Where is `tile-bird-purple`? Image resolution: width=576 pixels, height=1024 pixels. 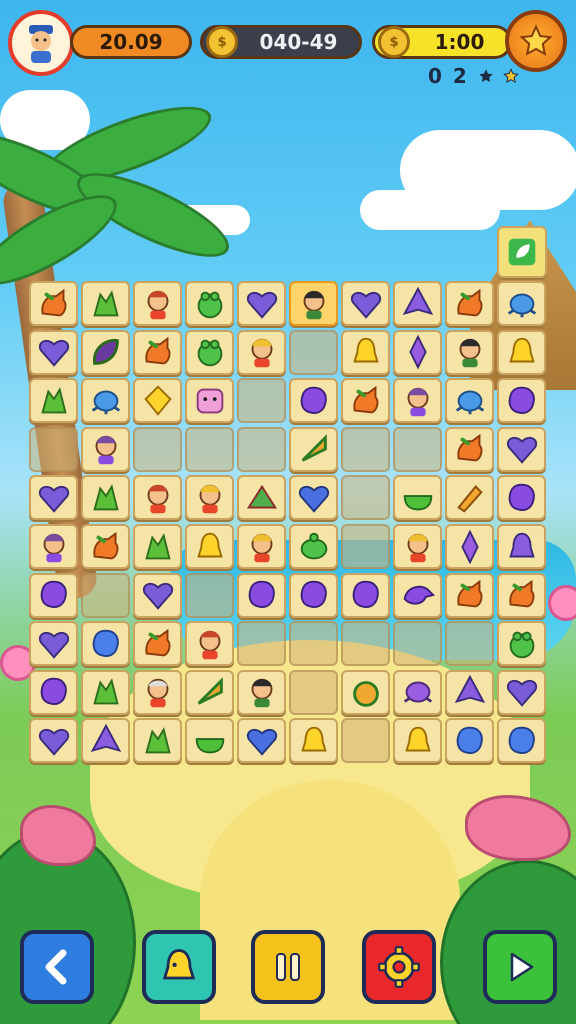 tile-bird-purple is located at coordinates (417, 595).